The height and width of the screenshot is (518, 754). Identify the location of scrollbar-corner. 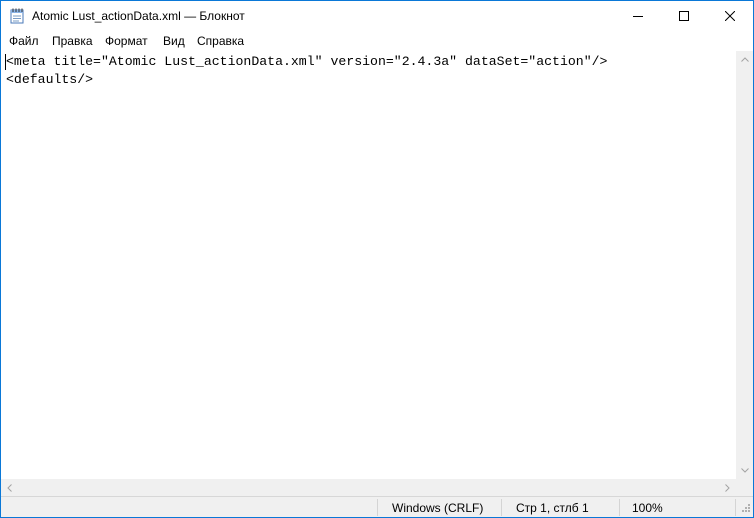
(744, 487).